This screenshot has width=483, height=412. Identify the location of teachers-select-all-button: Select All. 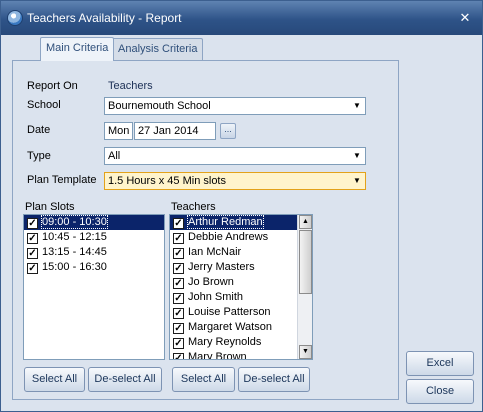
(203, 379).